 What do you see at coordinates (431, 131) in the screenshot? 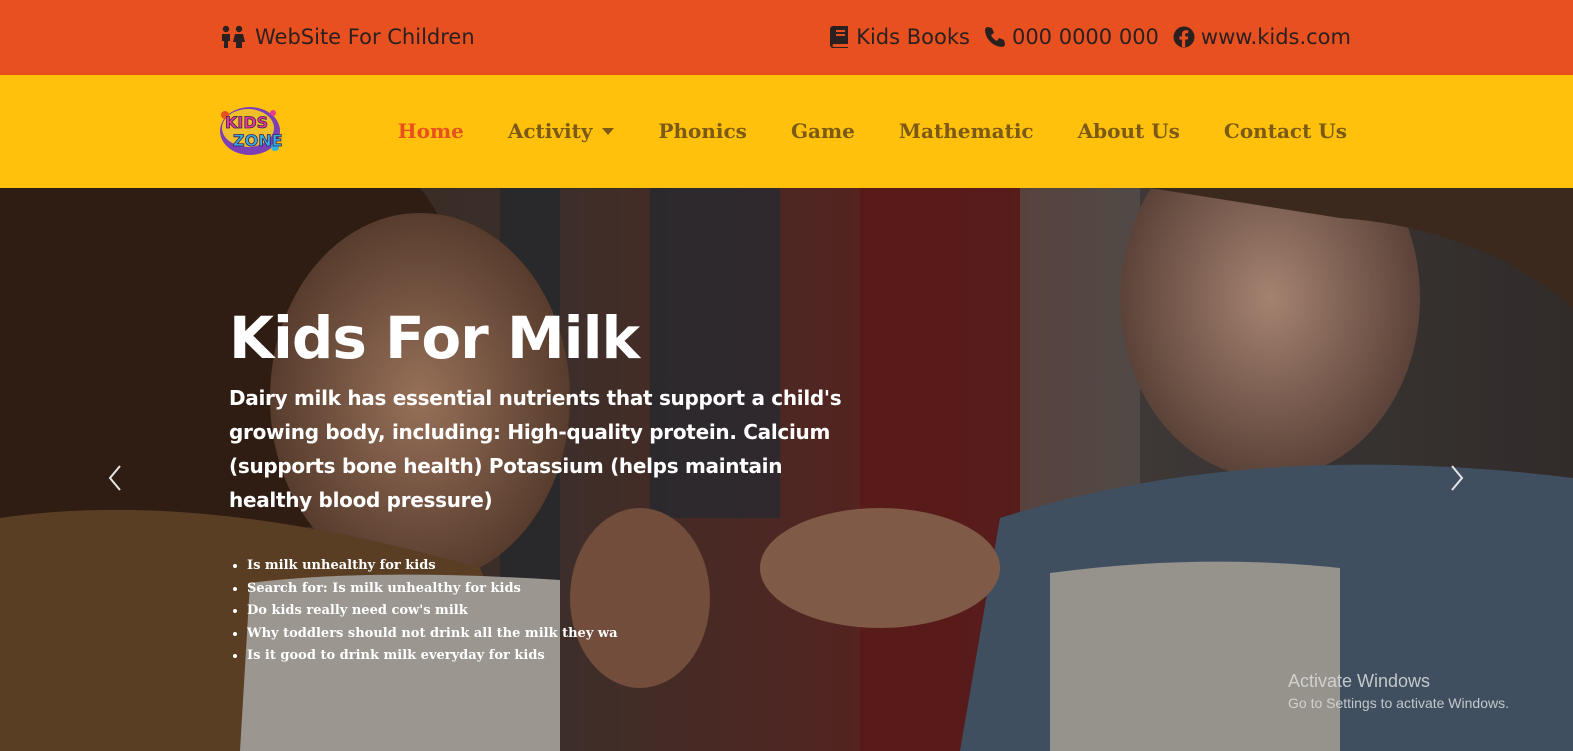
I see `nav-home: Home` at bounding box center [431, 131].